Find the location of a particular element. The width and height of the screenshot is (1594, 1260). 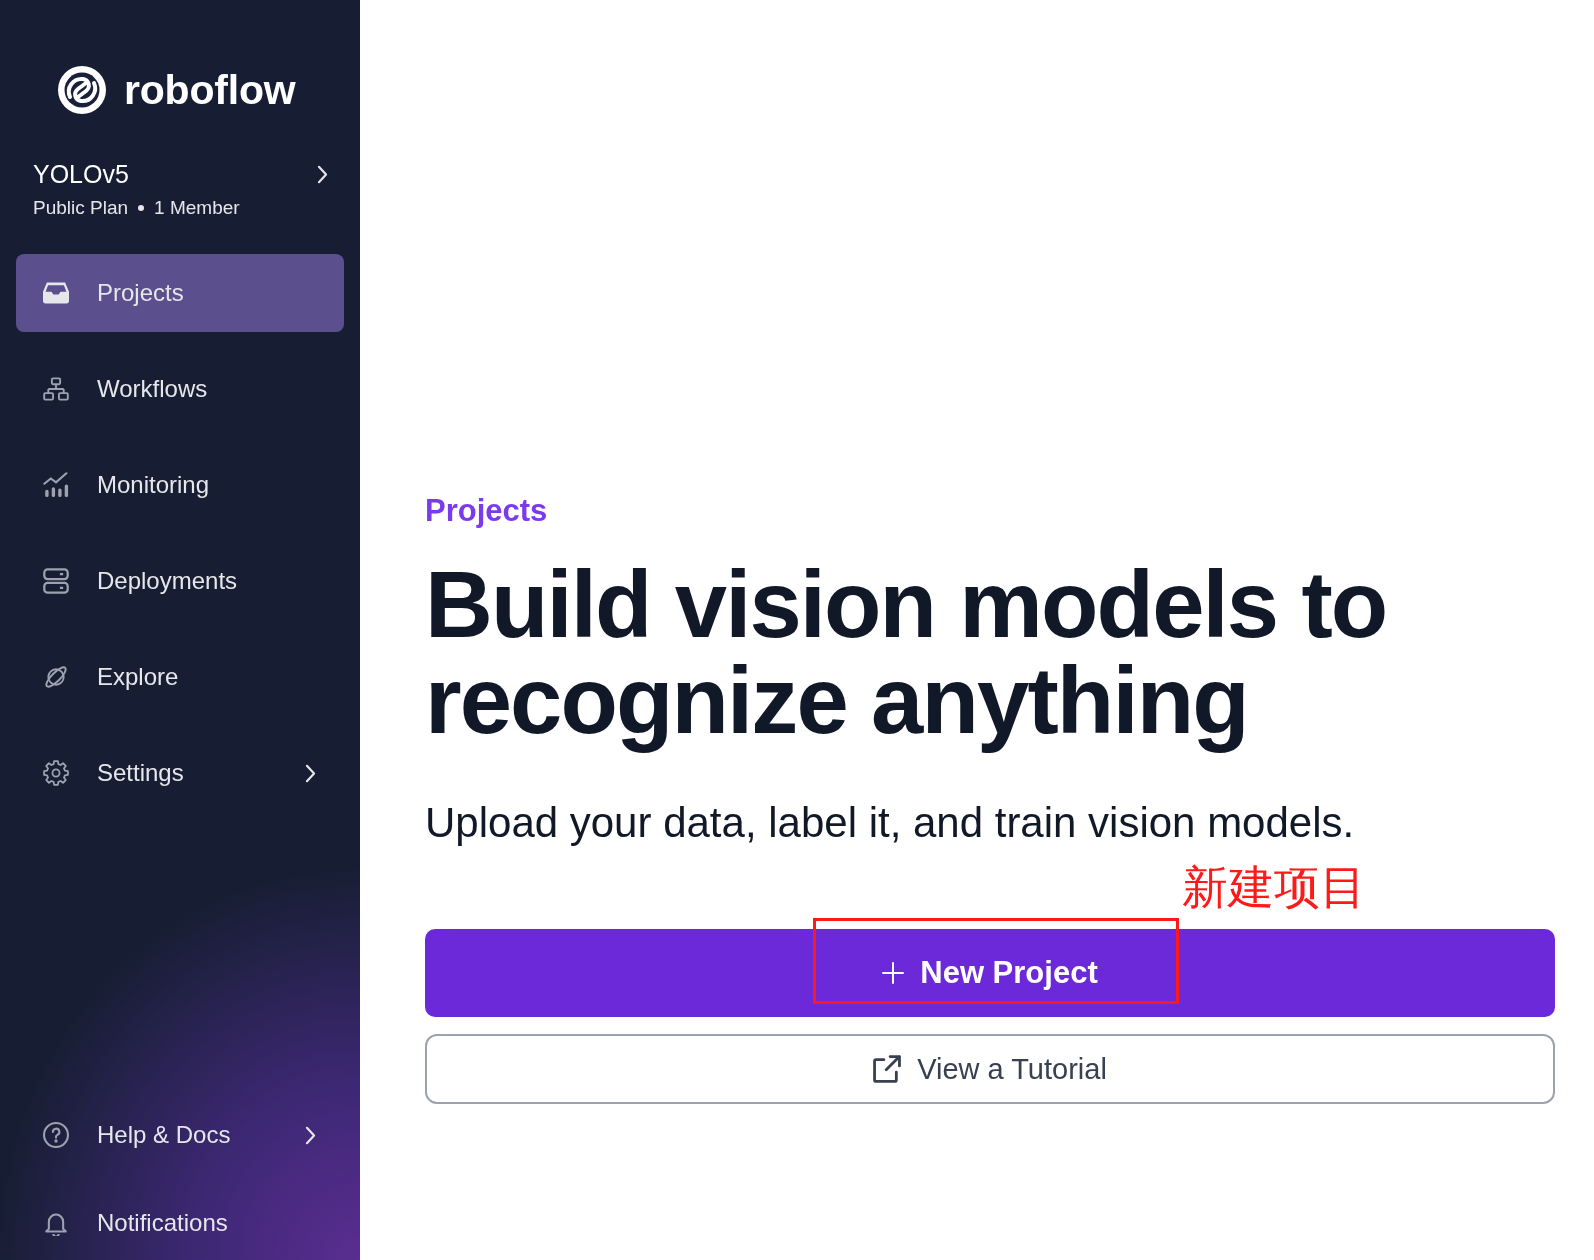

workspace-name: YOLOv5 is located at coordinates (81, 174).